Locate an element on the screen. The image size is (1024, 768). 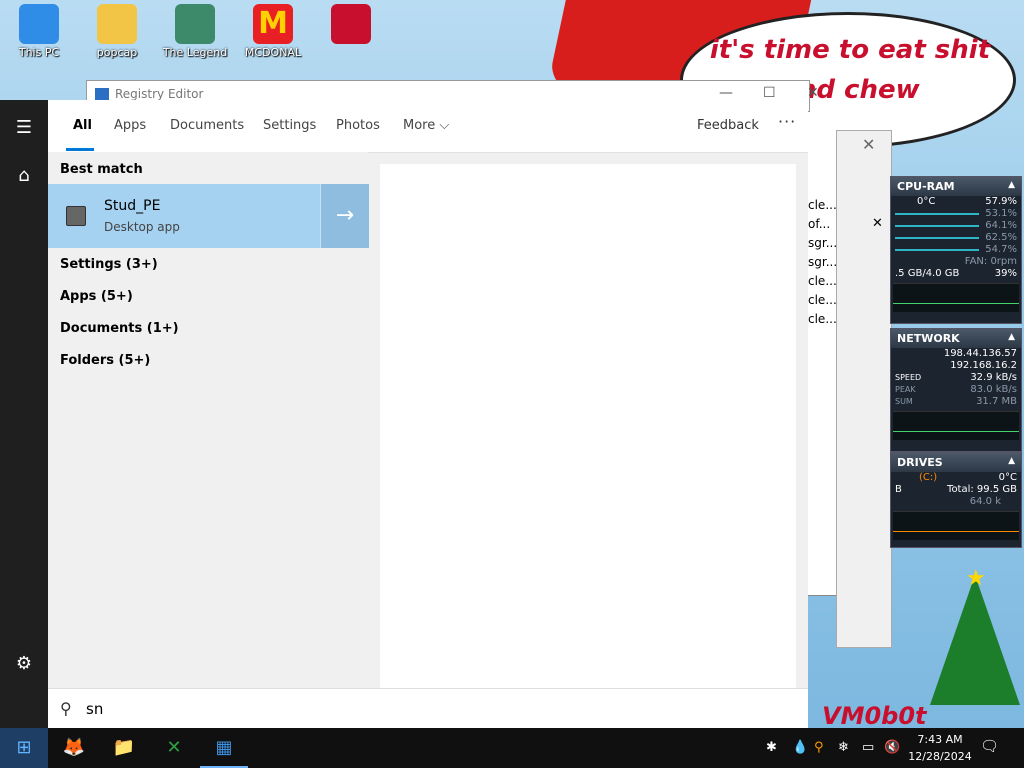
active-tab-indicator is located at coordinates (80, 149).